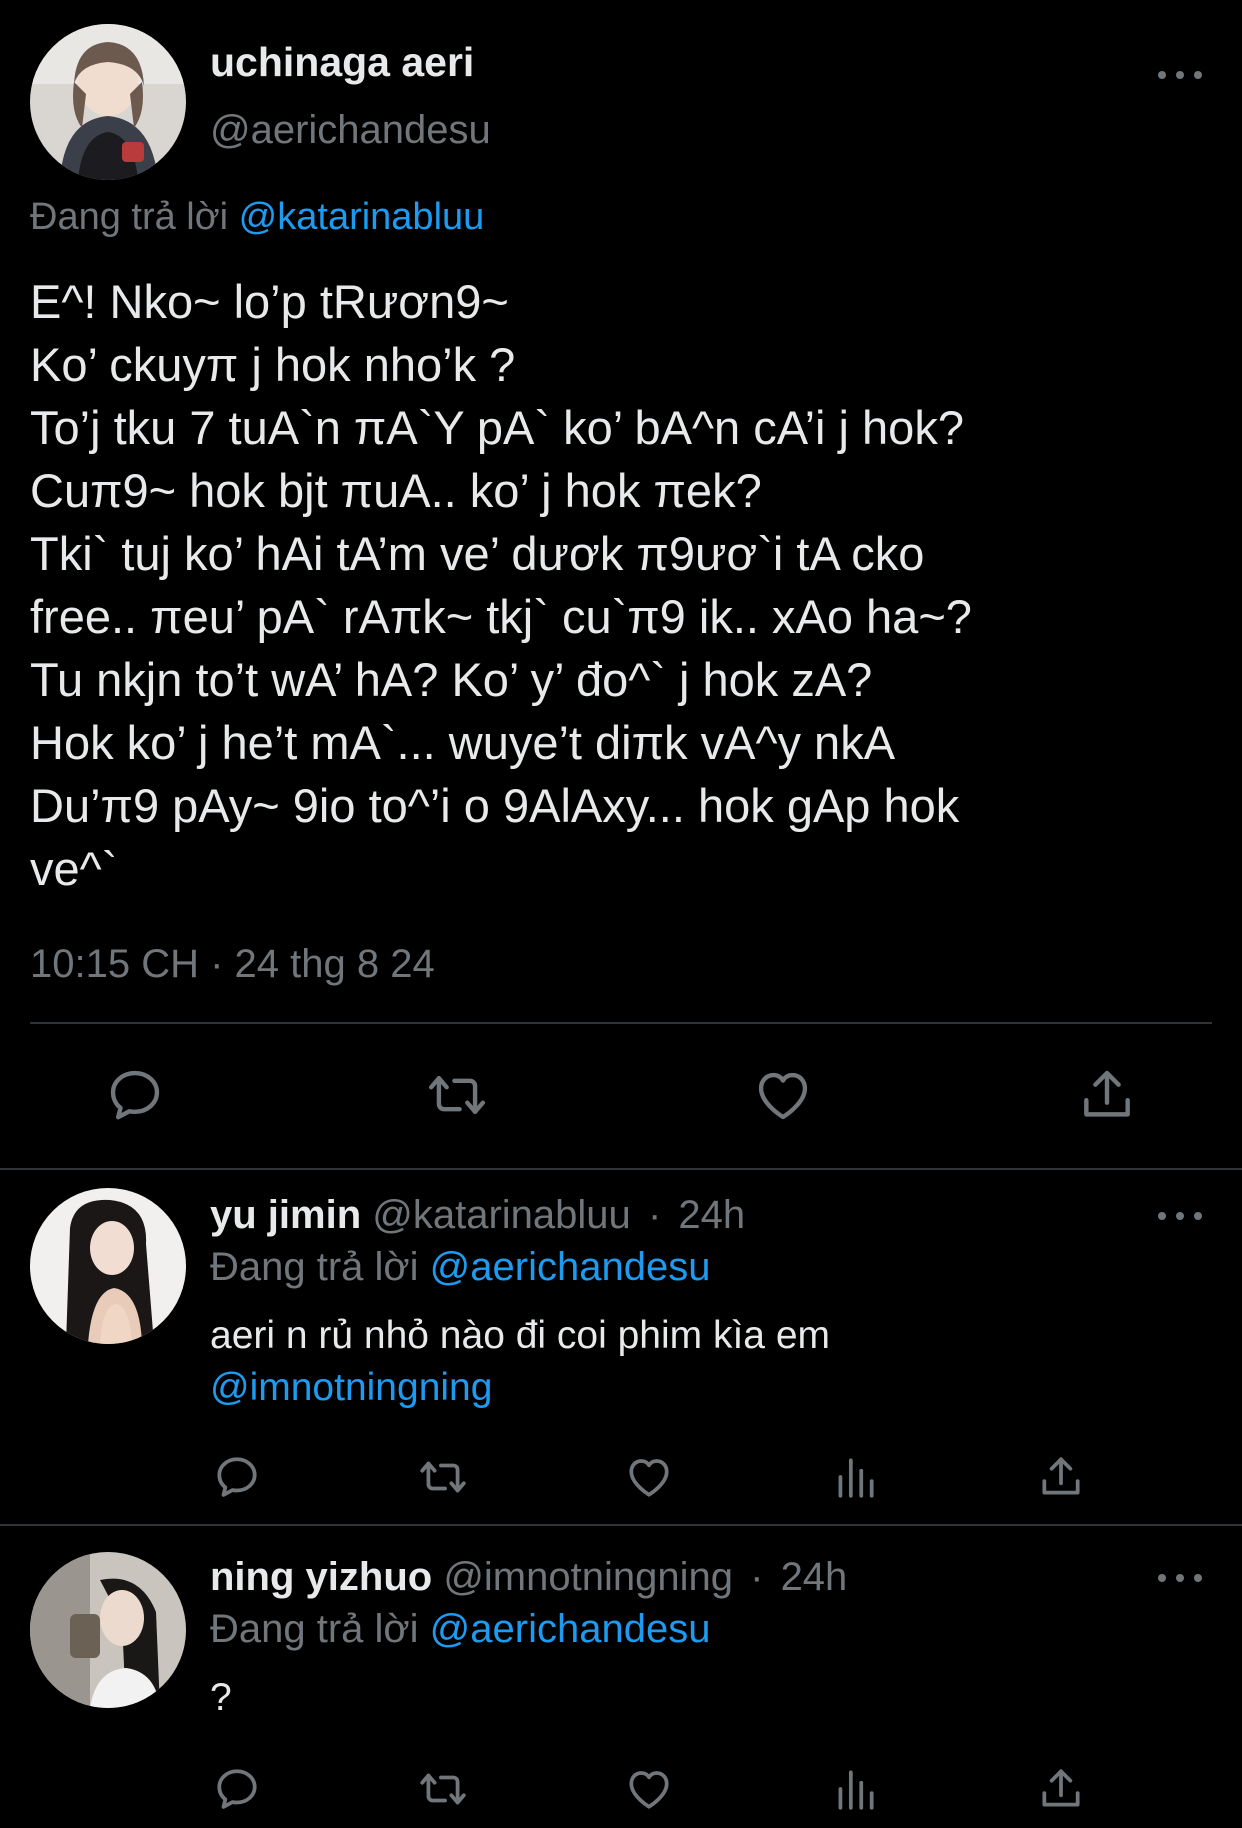 This screenshot has height=1828, width=1242. I want to click on tweet-text-line: Cuπ9~ hok bjt πuA.. ko’ j hok πek?, so click(396, 490).